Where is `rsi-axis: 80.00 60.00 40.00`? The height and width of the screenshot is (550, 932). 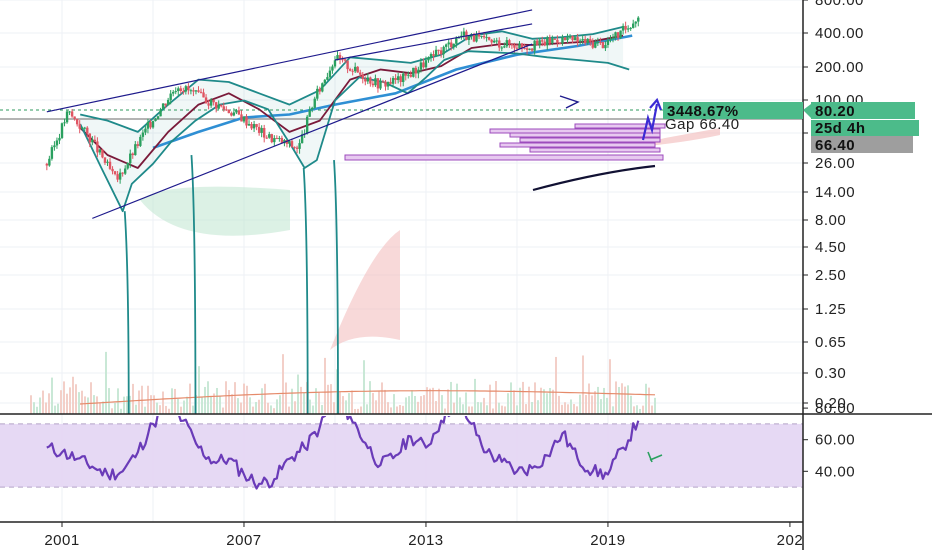 rsi-axis: 80.00 60.00 40.00 is located at coordinates (829, 440).